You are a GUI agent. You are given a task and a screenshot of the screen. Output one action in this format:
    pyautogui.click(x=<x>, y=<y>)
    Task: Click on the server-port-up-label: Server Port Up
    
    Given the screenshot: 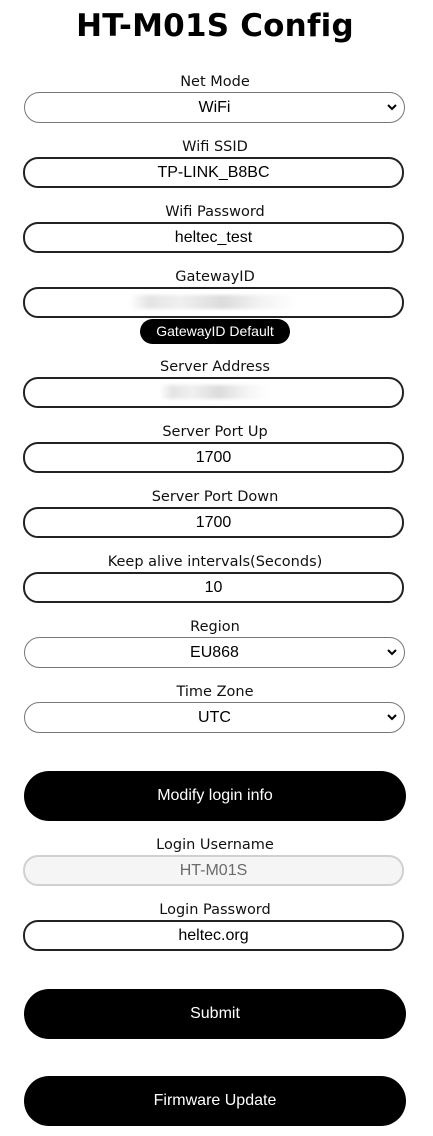 What is the action you would take?
    pyautogui.click(x=215, y=432)
    